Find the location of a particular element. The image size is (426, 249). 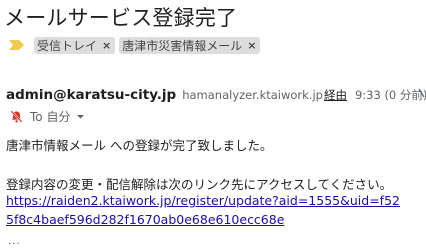

recipient-text: To 自分 is located at coordinates (50, 117).